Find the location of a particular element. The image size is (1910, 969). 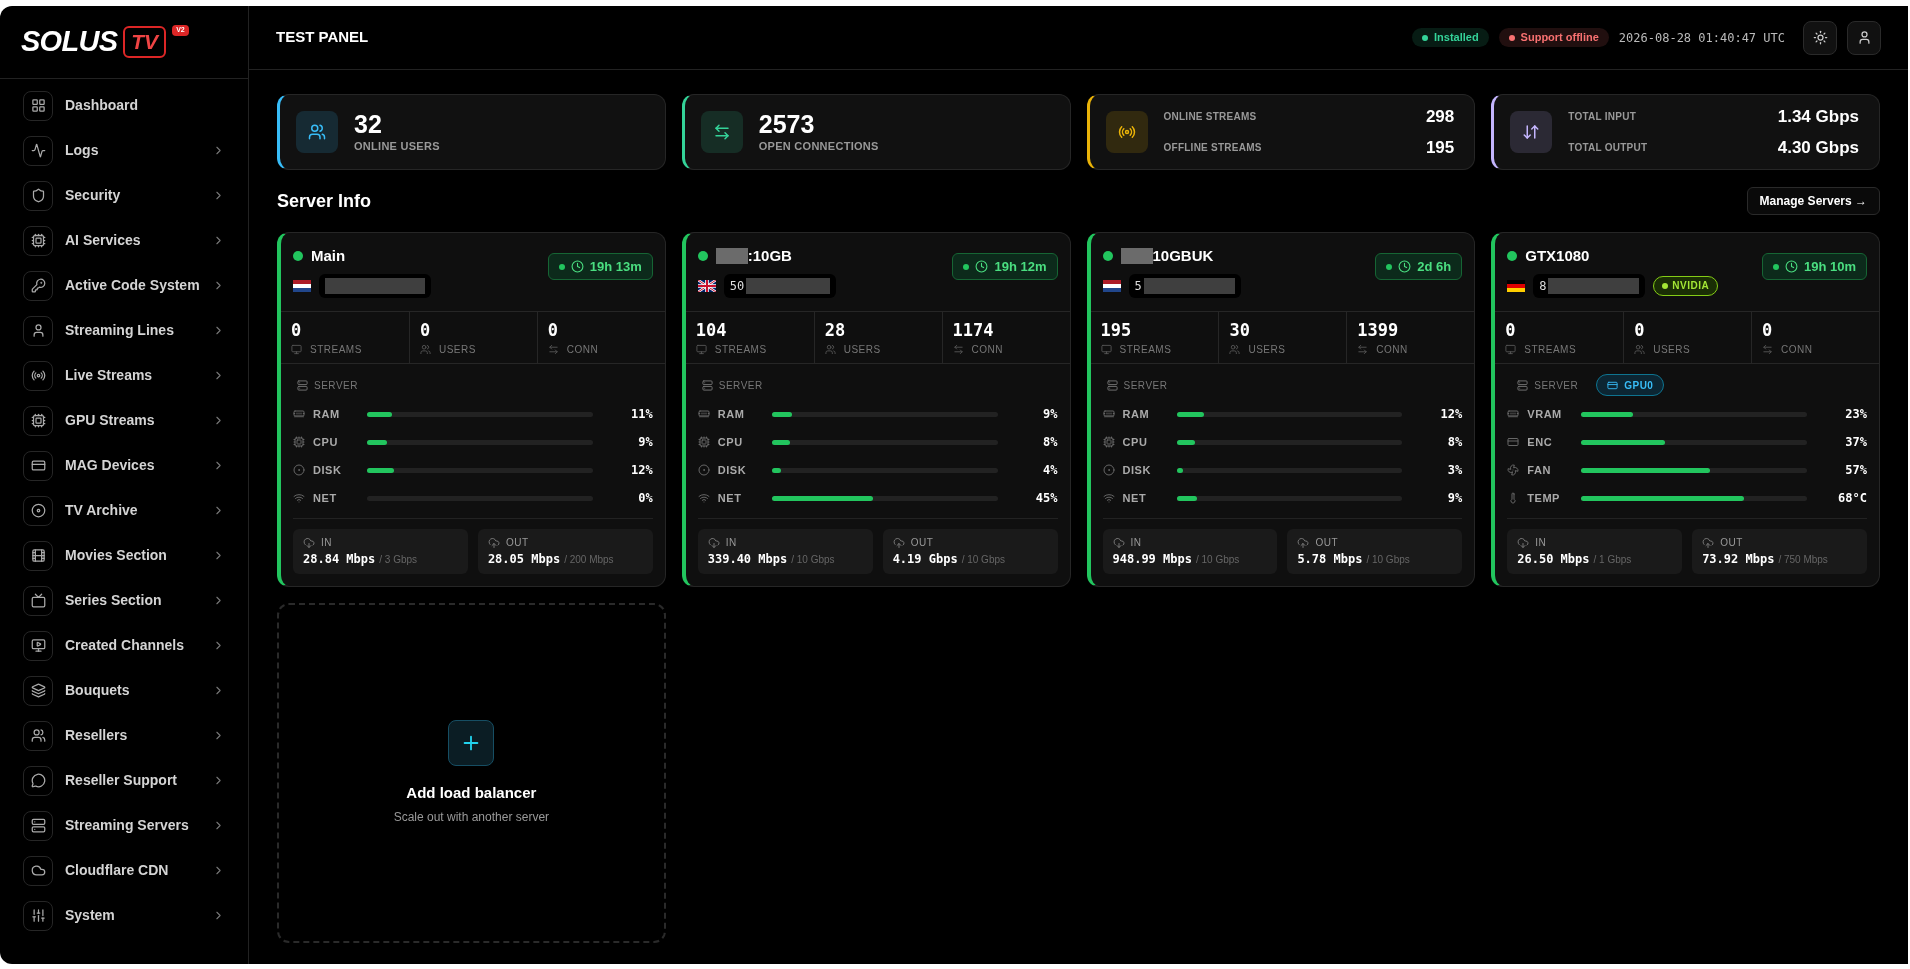

stat-value: 28 is located at coordinates (835, 330).